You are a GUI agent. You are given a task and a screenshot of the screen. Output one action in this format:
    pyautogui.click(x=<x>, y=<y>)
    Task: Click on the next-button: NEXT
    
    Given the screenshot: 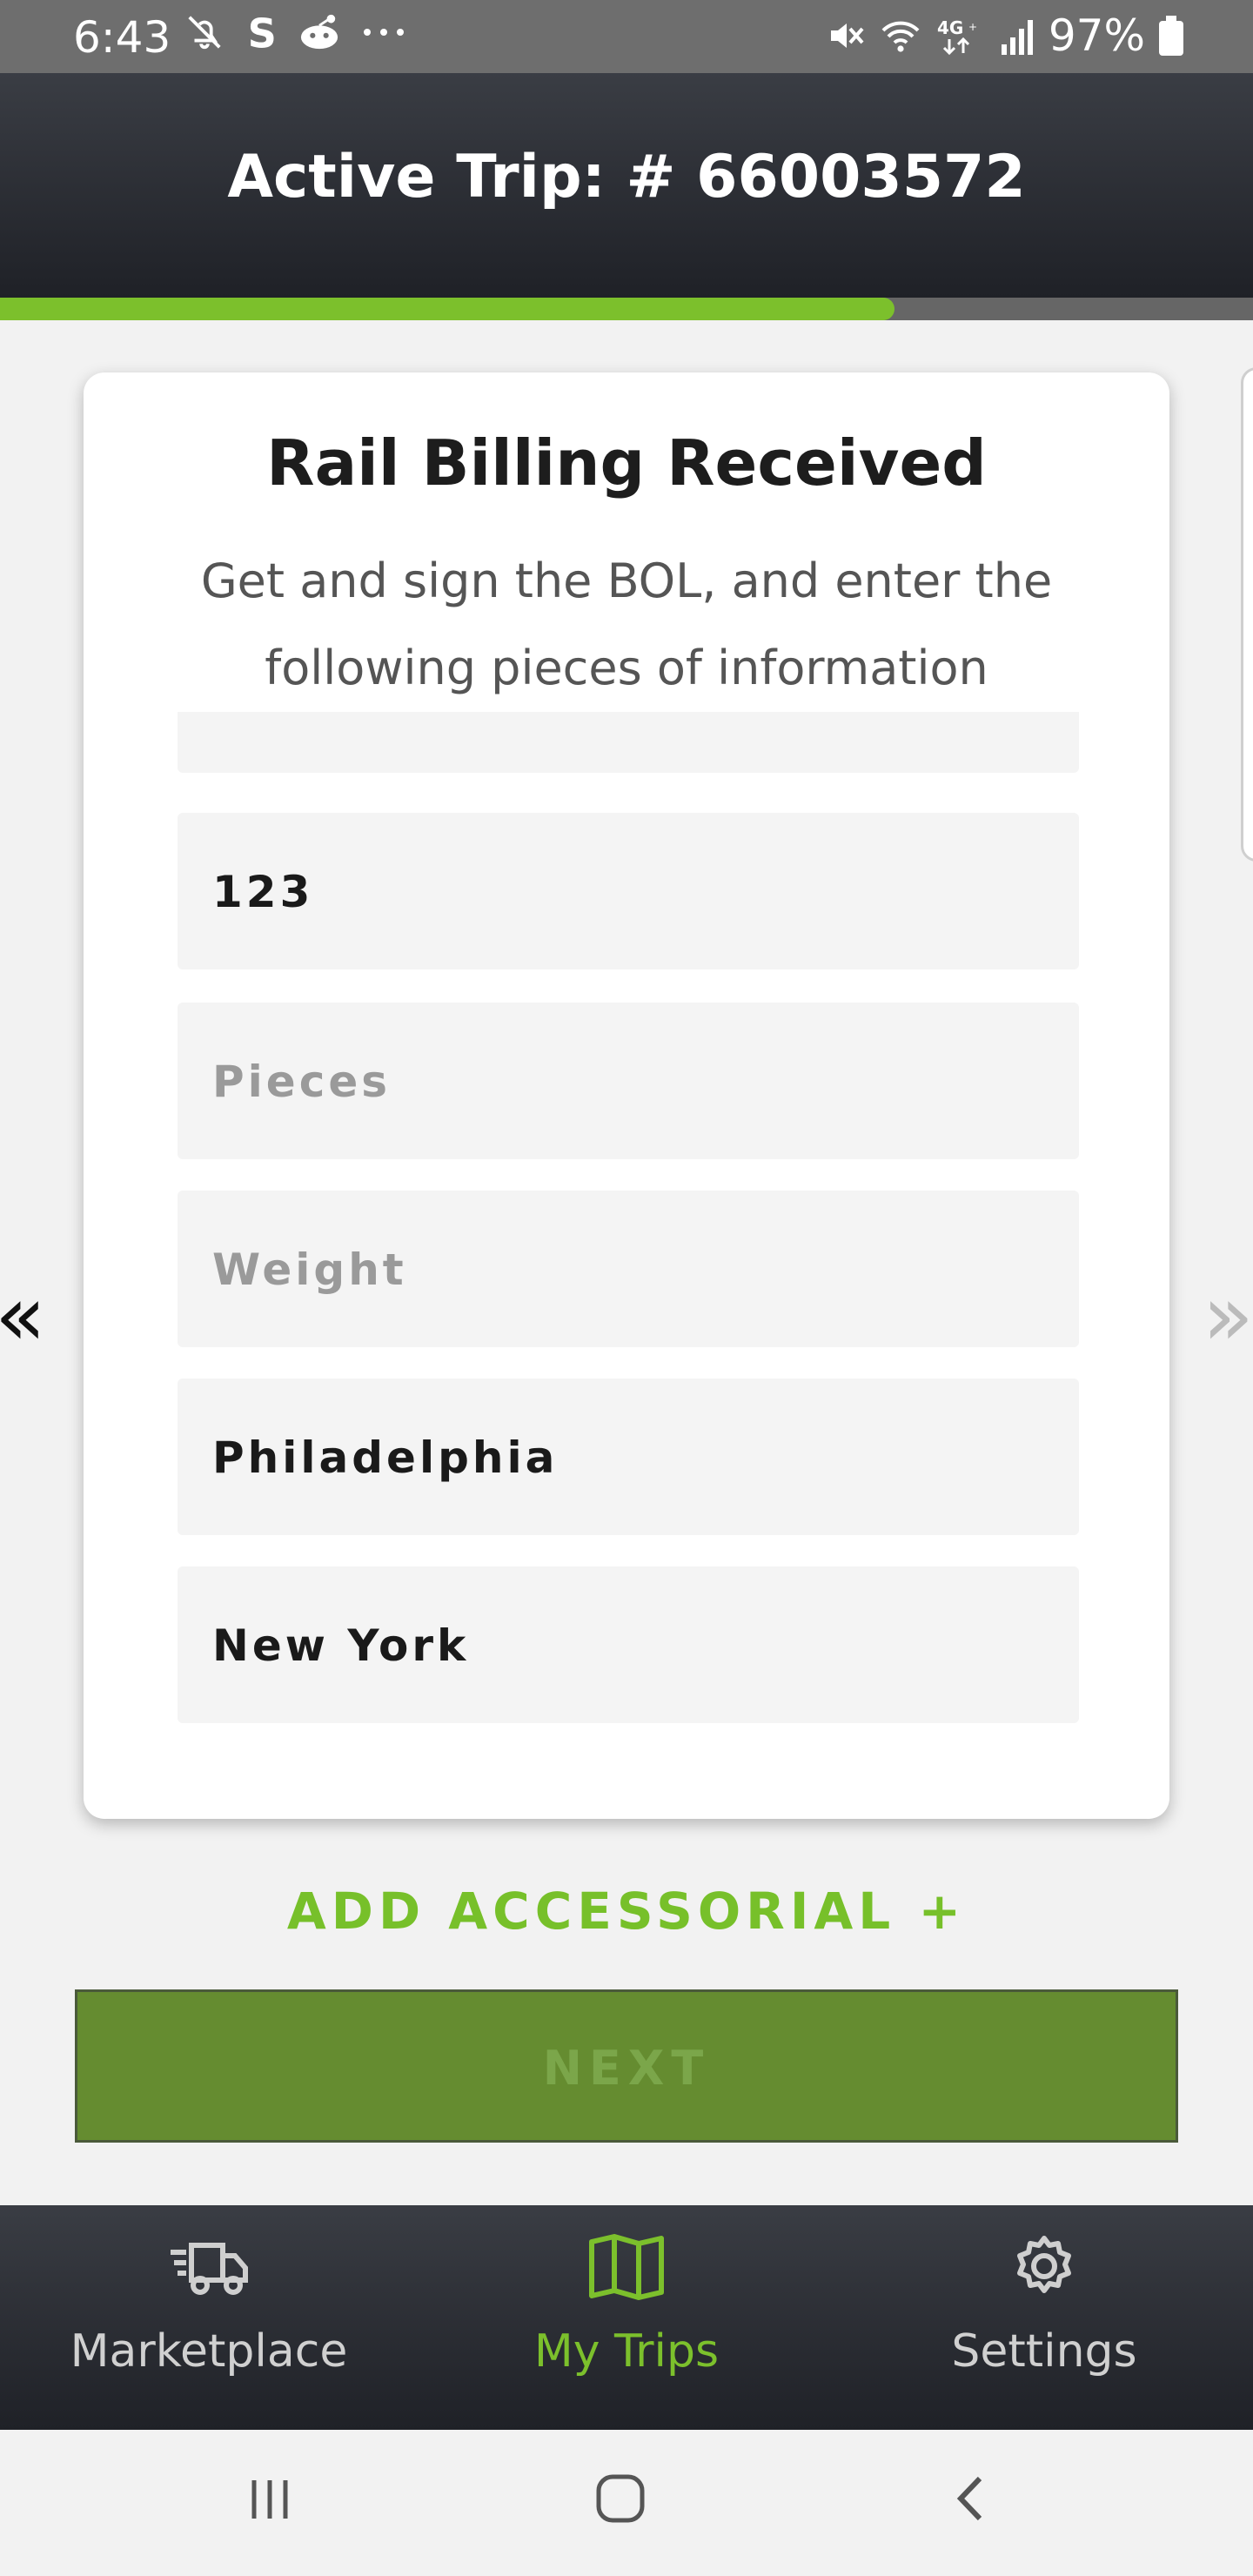 What is the action you would take?
    pyautogui.click(x=626, y=2066)
    